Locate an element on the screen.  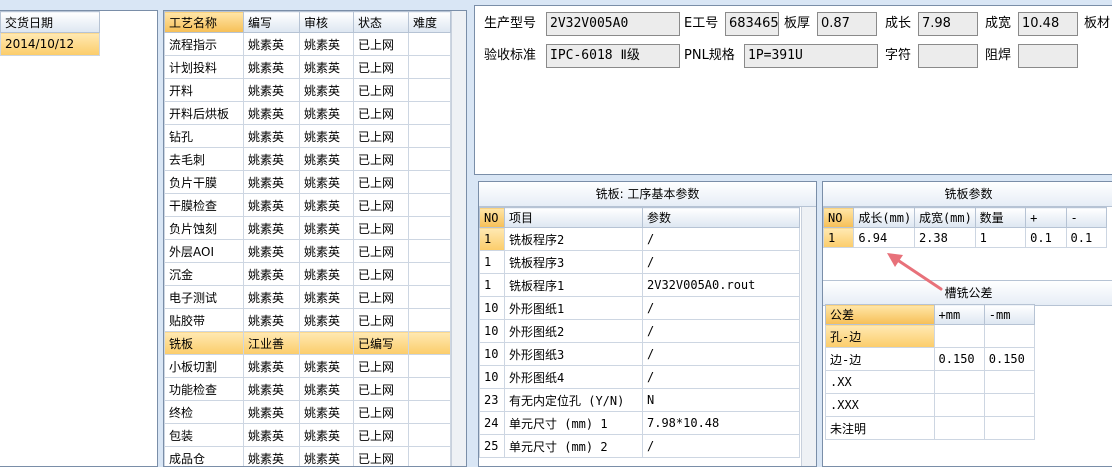
basic-param-item-cell: 铣板程序1 is located at coordinates (573, 285).